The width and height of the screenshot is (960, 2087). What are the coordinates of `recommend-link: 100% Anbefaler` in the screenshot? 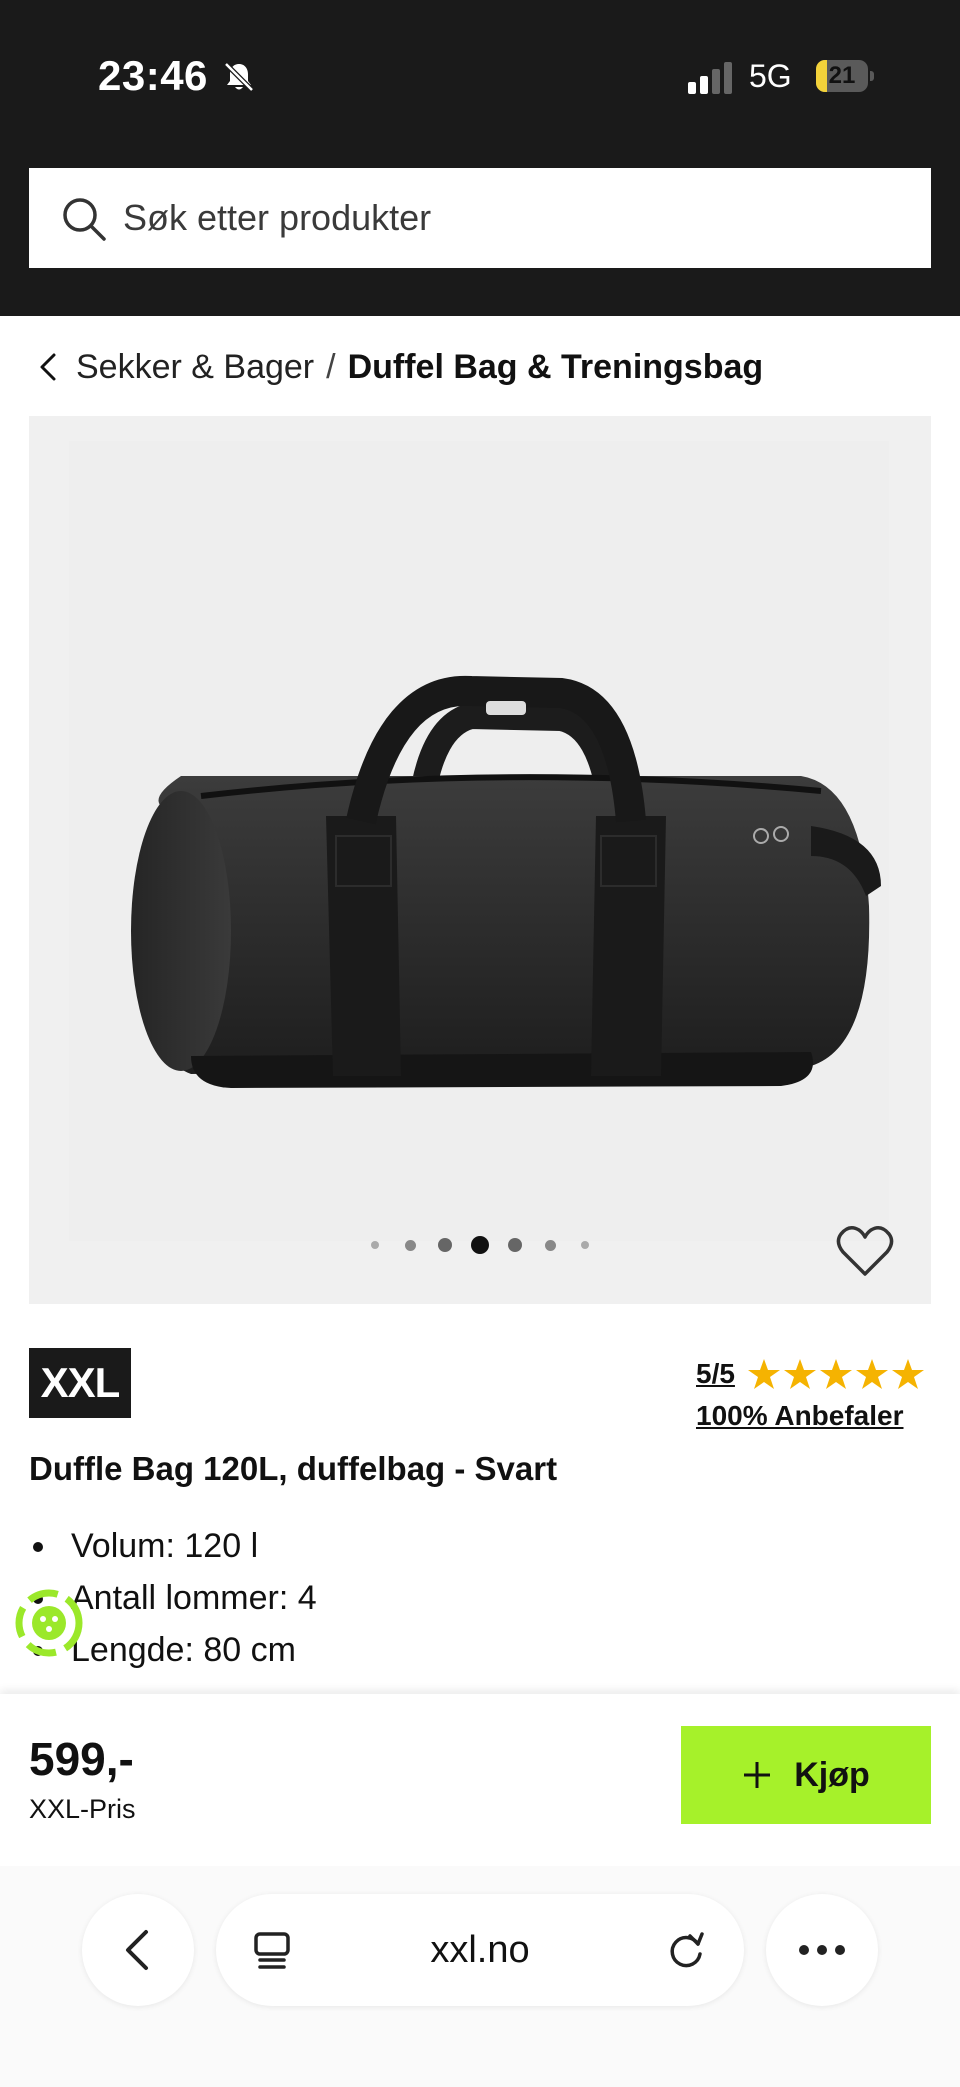 It's located at (800, 1416).